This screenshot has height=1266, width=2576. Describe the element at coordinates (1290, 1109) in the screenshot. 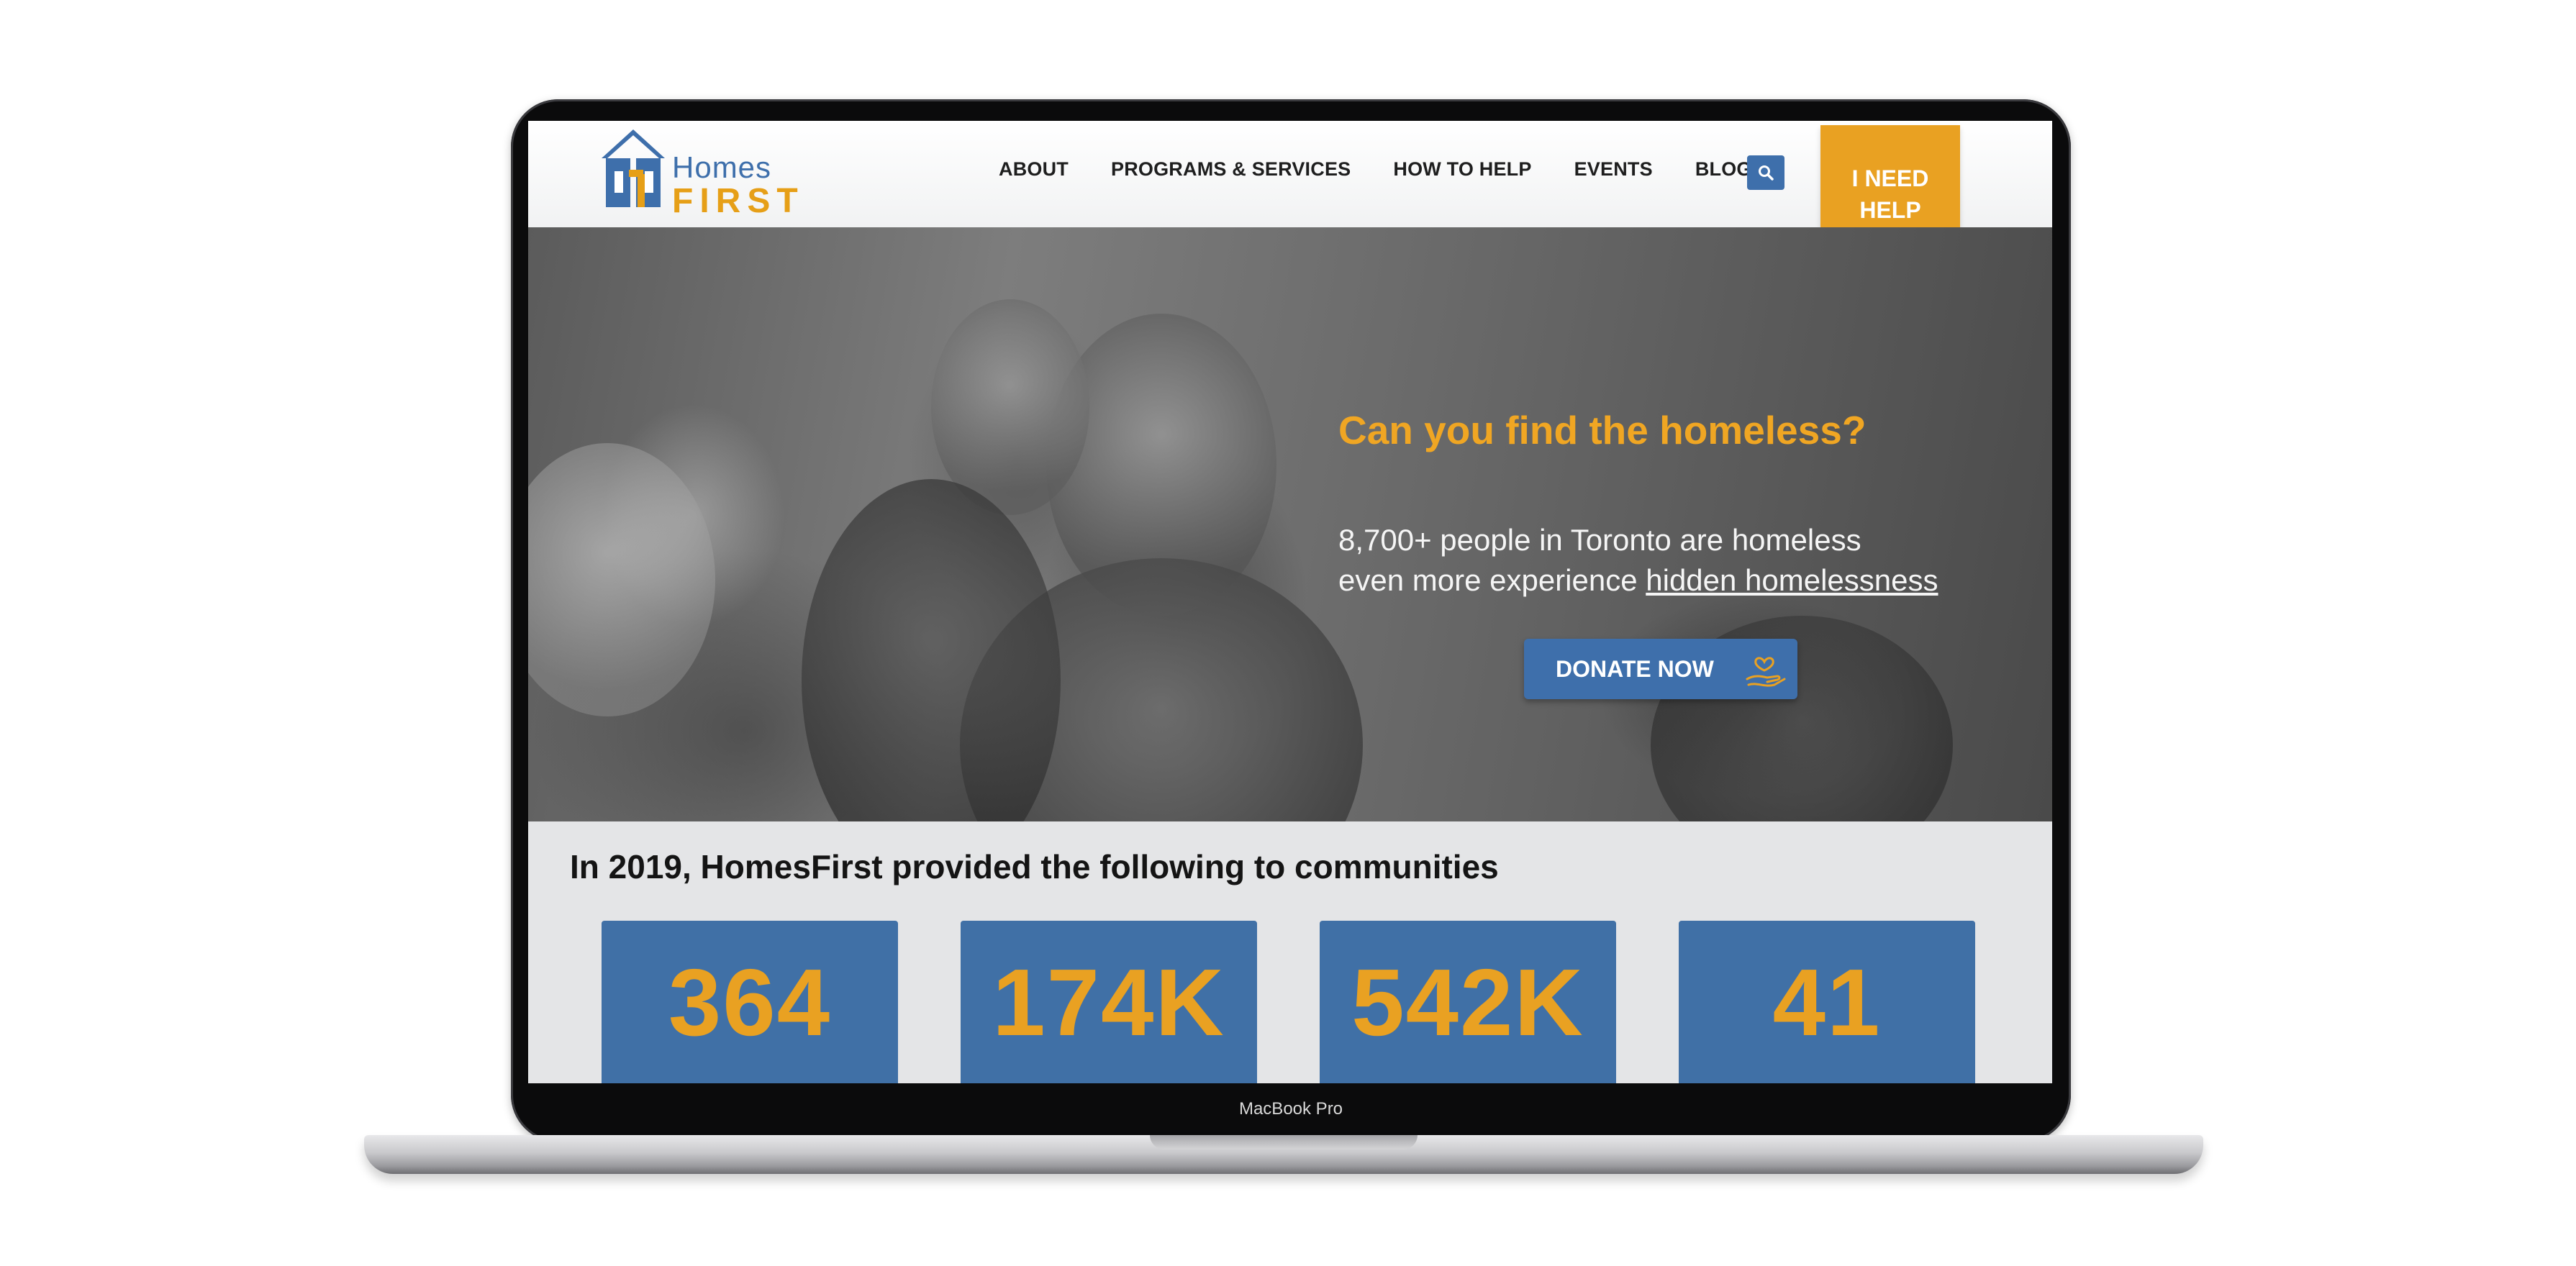

I see `model-label: MacBook Pro` at that location.